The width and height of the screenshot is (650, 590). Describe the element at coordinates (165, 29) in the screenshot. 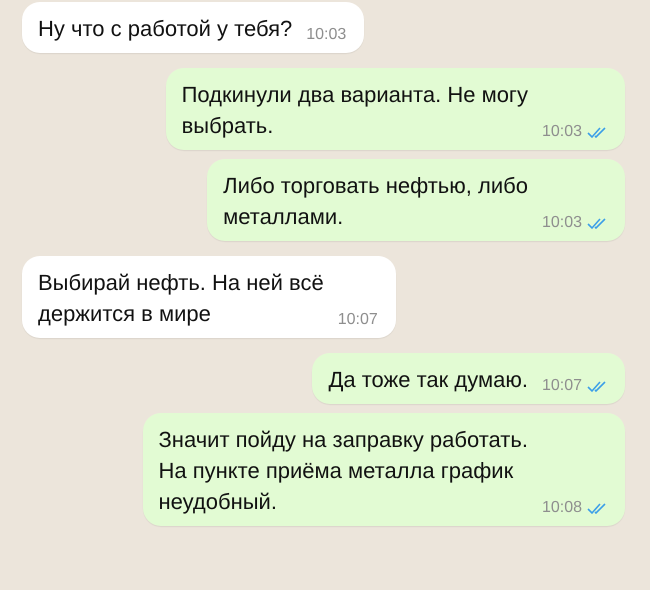

I see `message-text: Ну что с работой у тебя?` at that location.